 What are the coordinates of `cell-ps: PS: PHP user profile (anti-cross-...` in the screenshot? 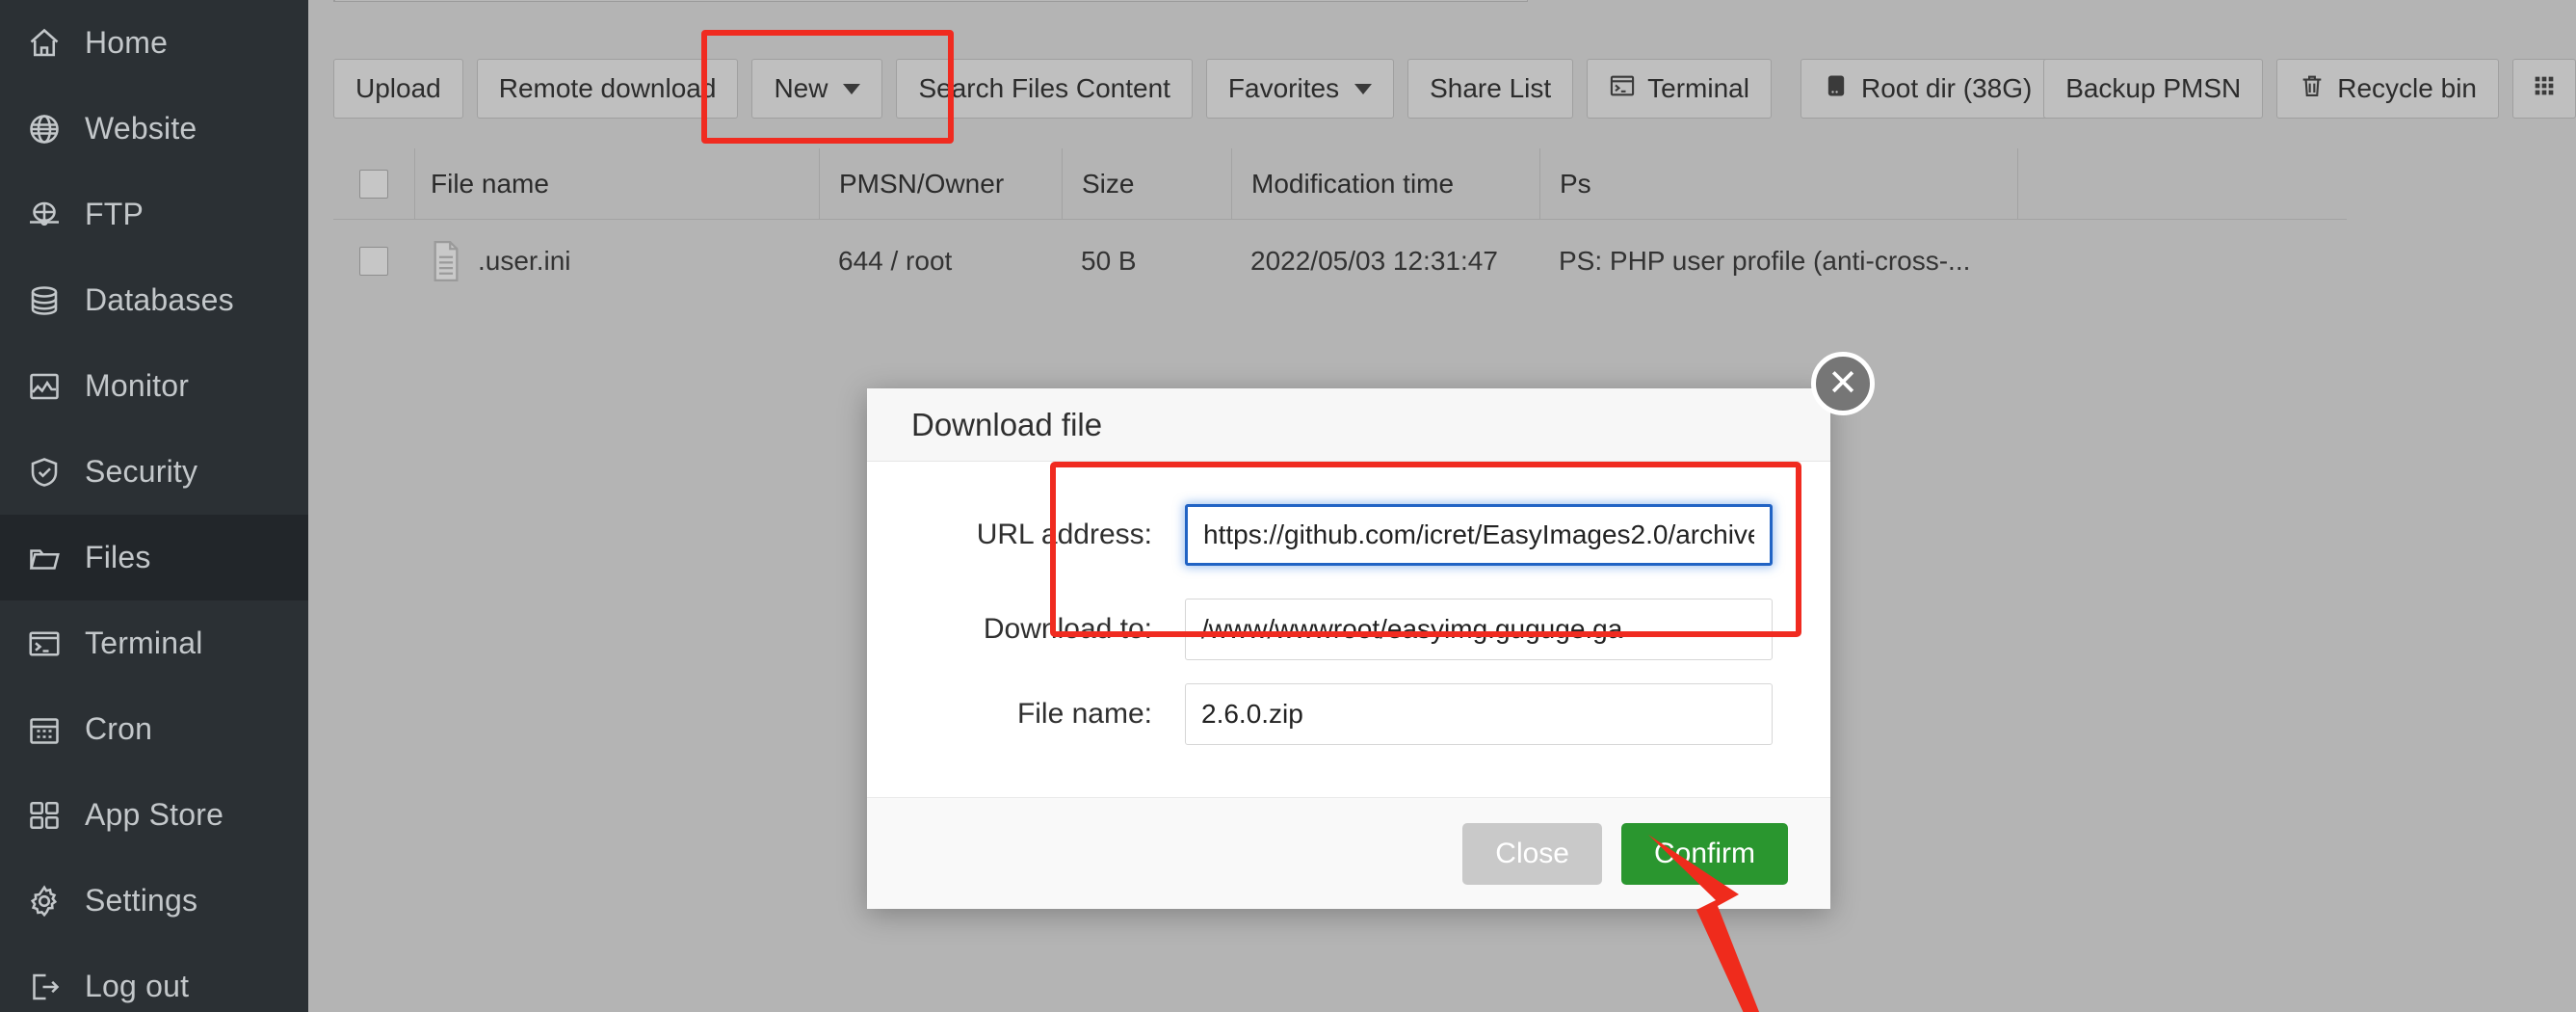 It's located at (1765, 261).